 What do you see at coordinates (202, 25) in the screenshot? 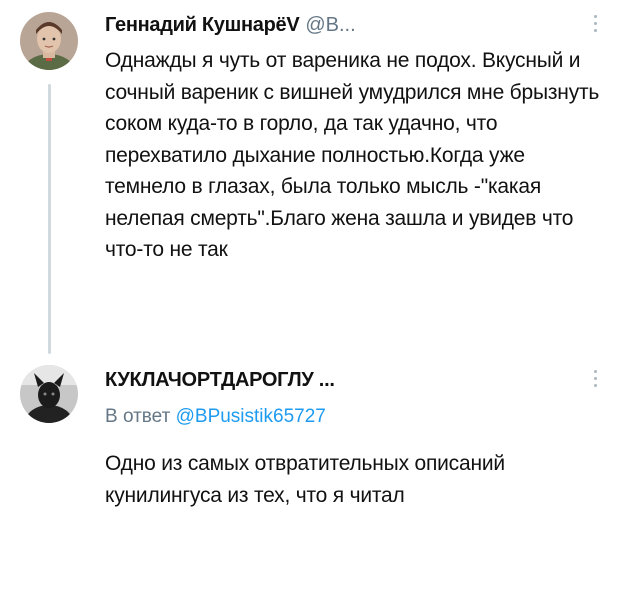
I see `display-name: Геннадий КушнарёV` at bounding box center [202, 25].